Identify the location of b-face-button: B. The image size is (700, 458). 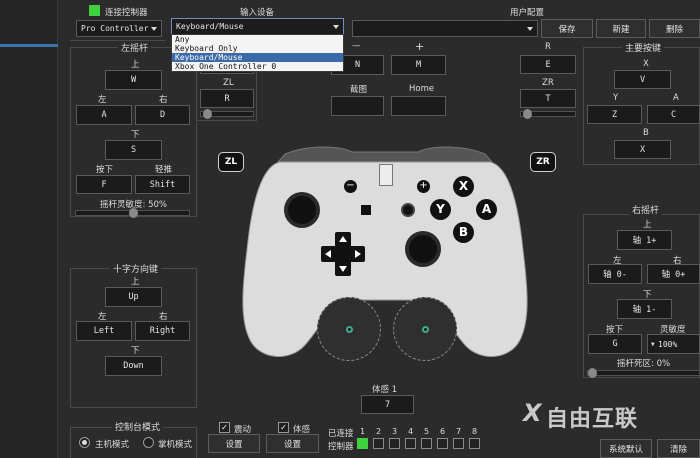
(463, 232).